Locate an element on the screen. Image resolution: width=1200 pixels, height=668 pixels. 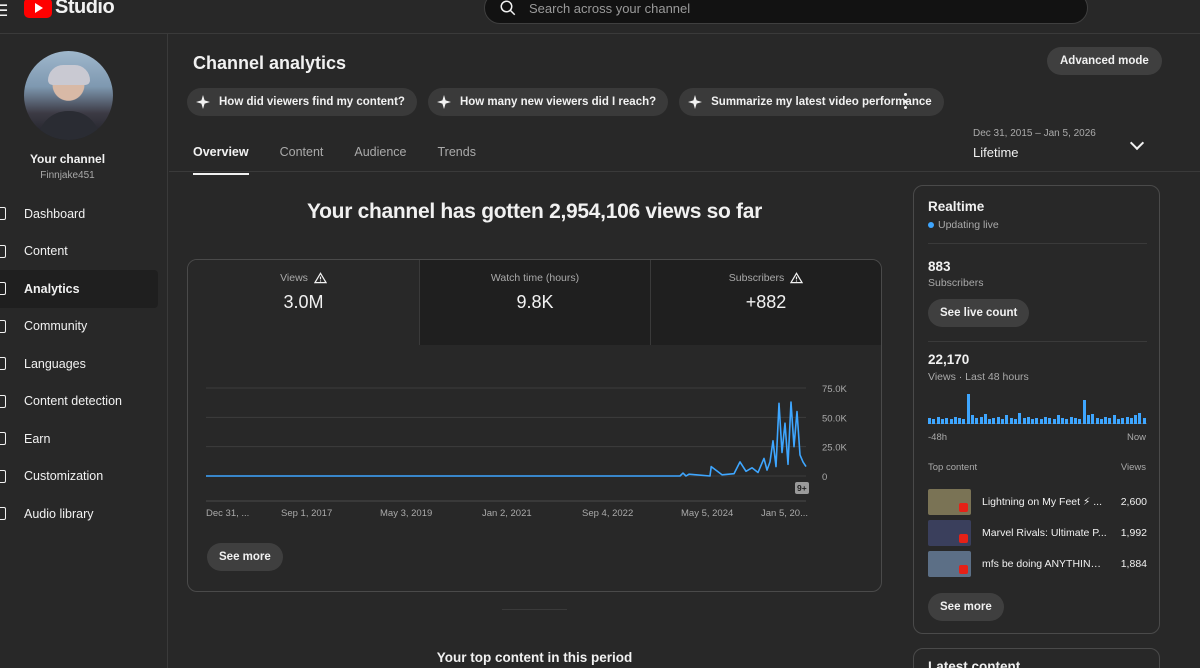
sidebar-item-dashboard: Dashboard is located at coordinates (79, 214).